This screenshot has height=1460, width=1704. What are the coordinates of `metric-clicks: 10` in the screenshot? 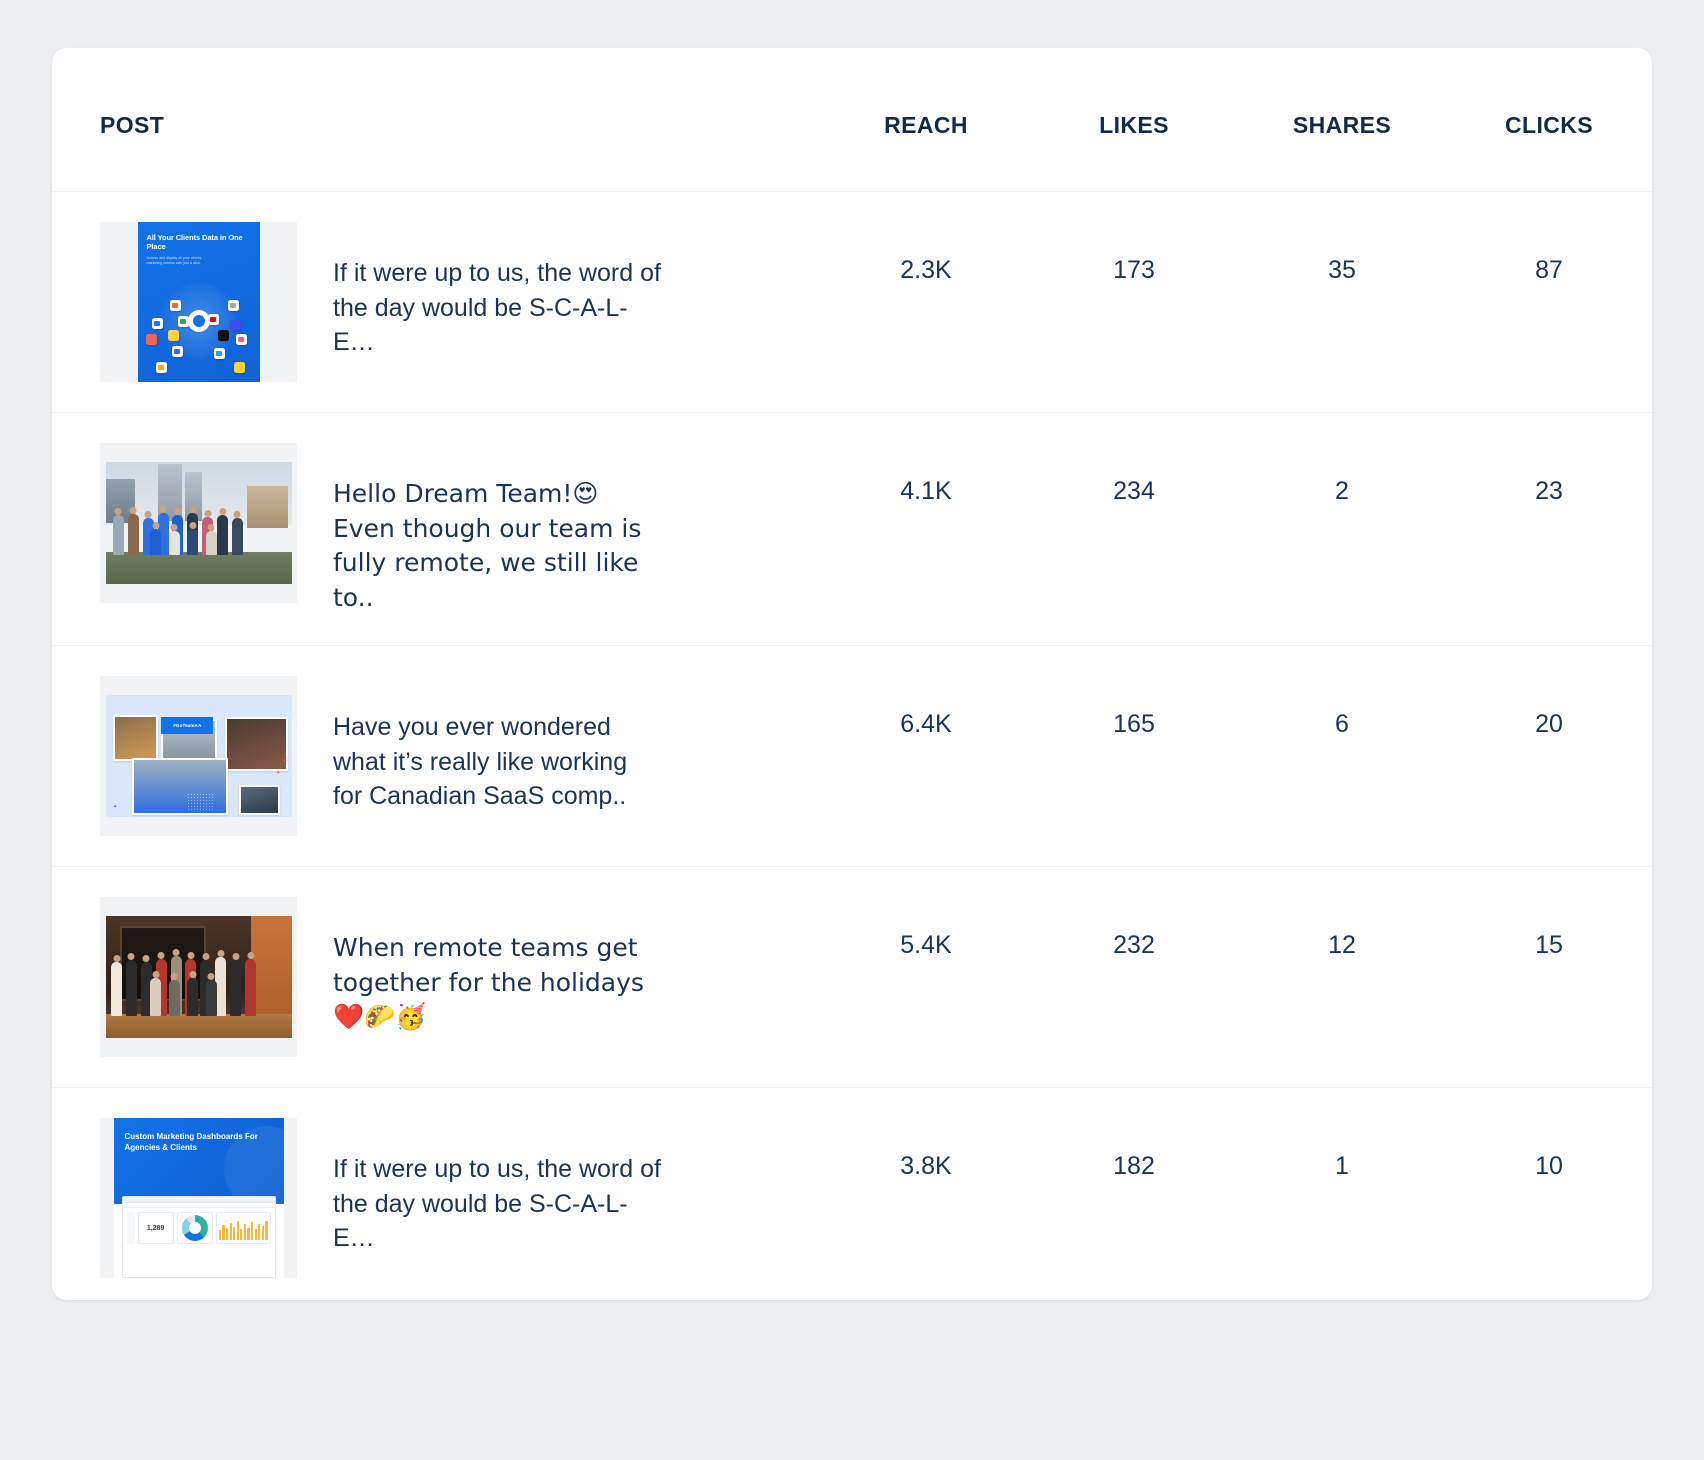 It's located at (1549, 1166).